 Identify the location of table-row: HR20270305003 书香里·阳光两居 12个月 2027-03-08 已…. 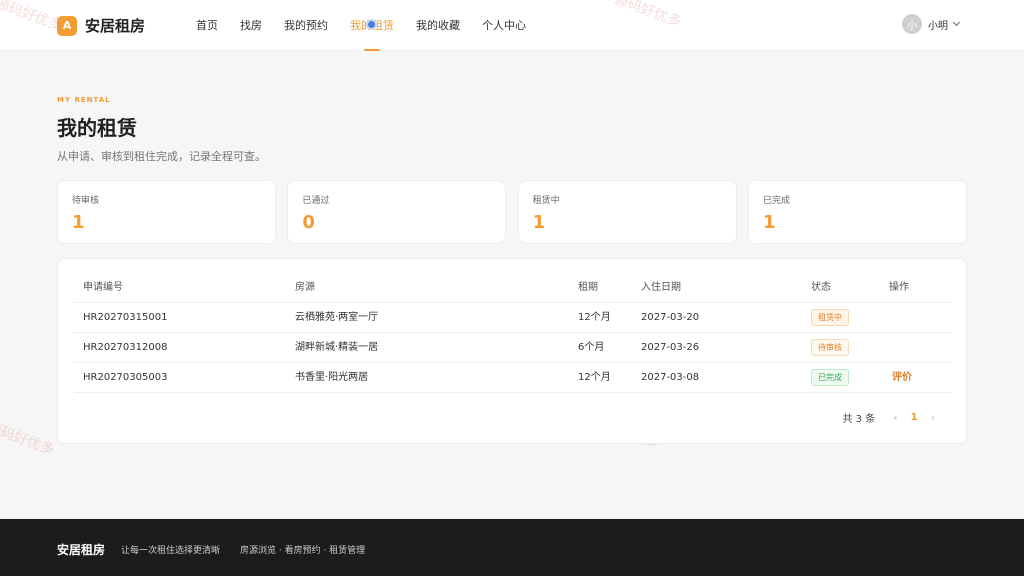
(513, 378).